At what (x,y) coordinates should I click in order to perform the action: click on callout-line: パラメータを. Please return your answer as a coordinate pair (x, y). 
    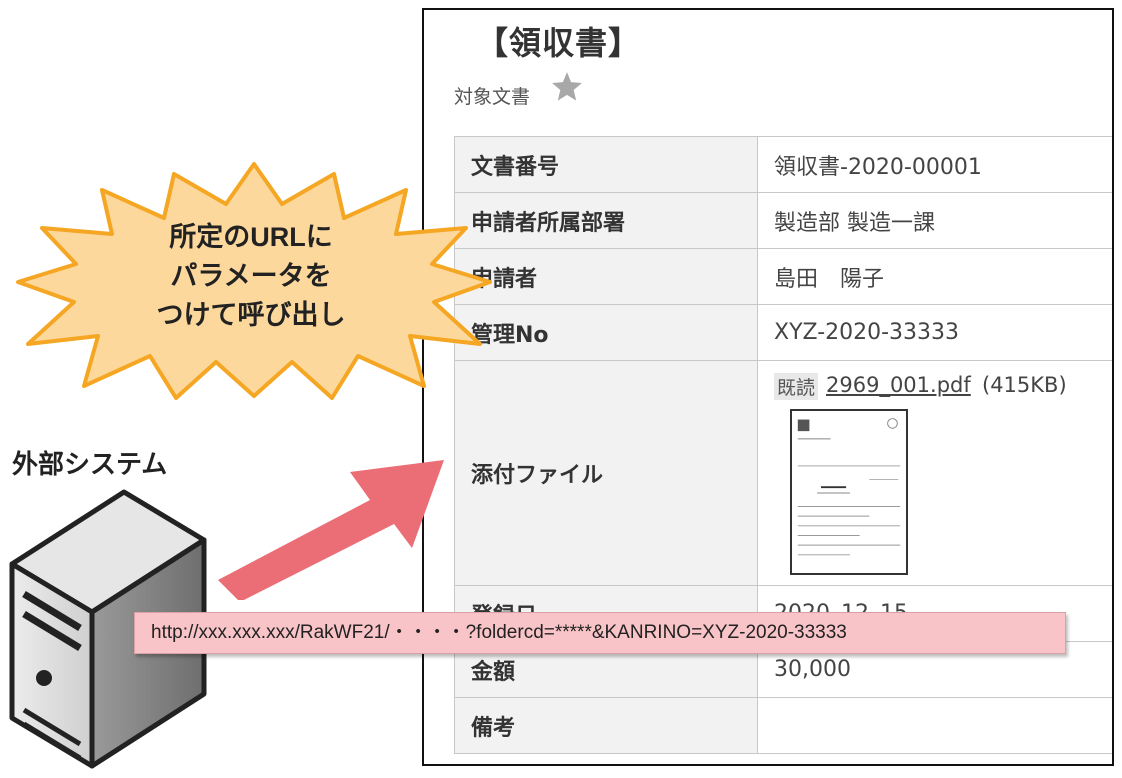
    Looking at the image, I should click on (251, 276).